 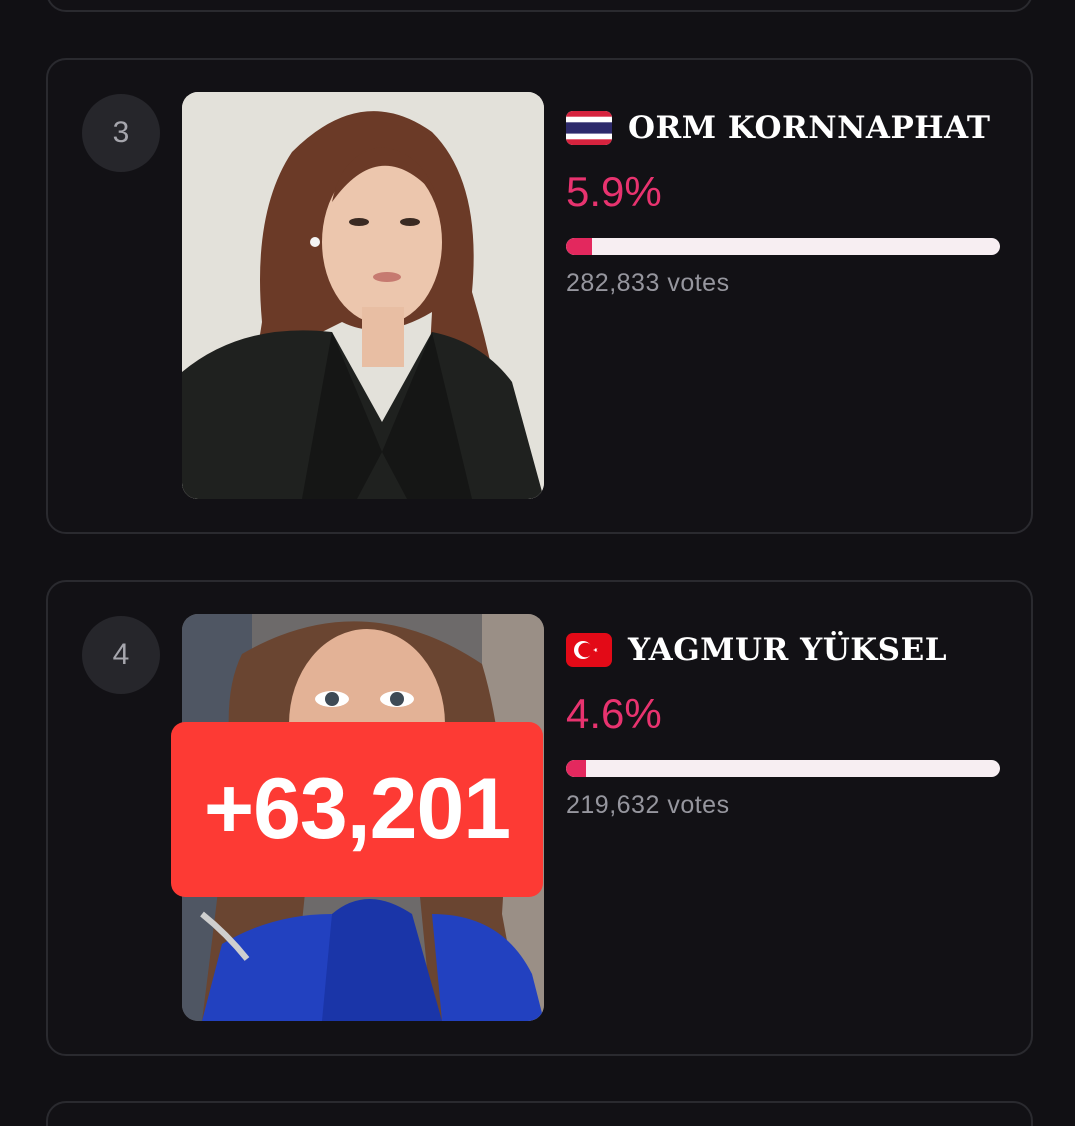 I want to click on vote-percentage: 4.6%, so click(x=614, y=713).